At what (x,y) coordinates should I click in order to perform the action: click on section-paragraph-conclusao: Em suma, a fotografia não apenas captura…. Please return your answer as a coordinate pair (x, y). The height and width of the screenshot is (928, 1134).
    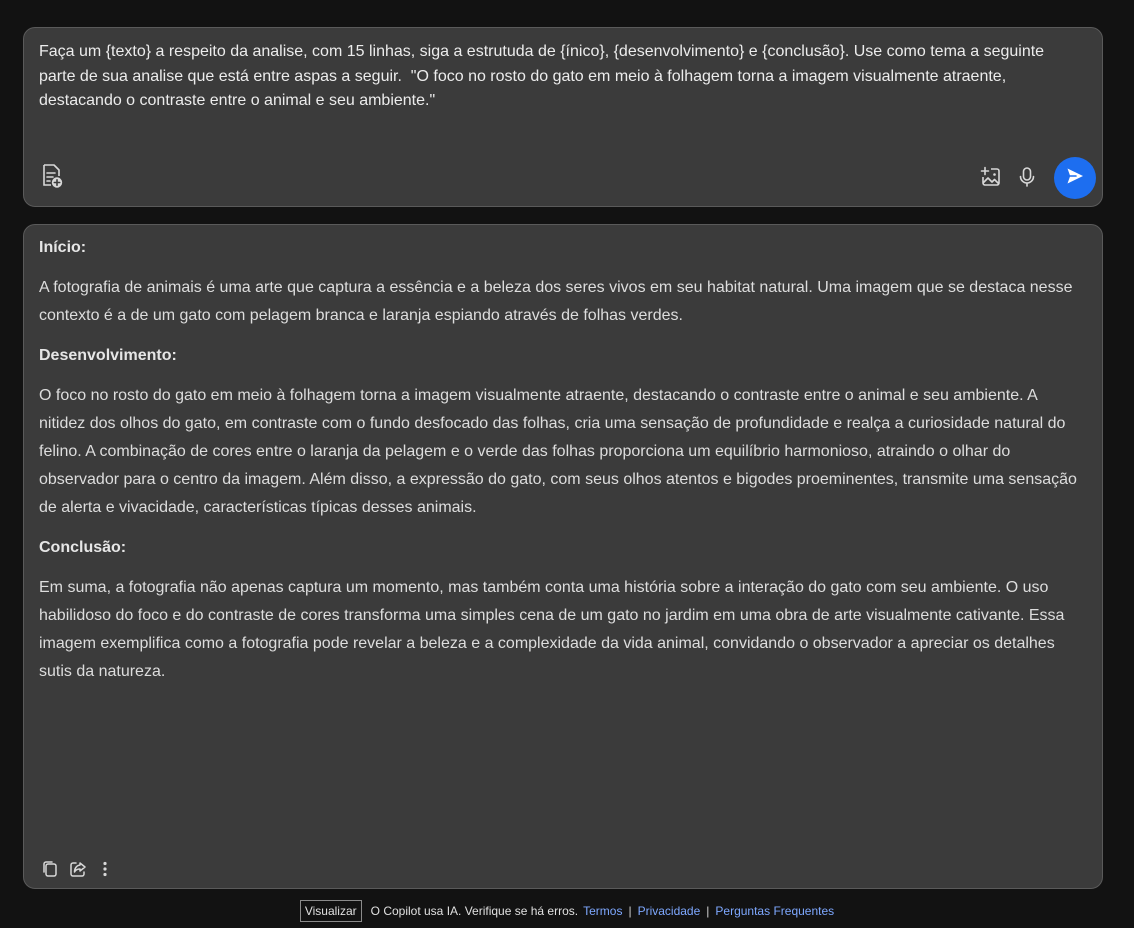
    Looking at the image, I should click on (552, 629).